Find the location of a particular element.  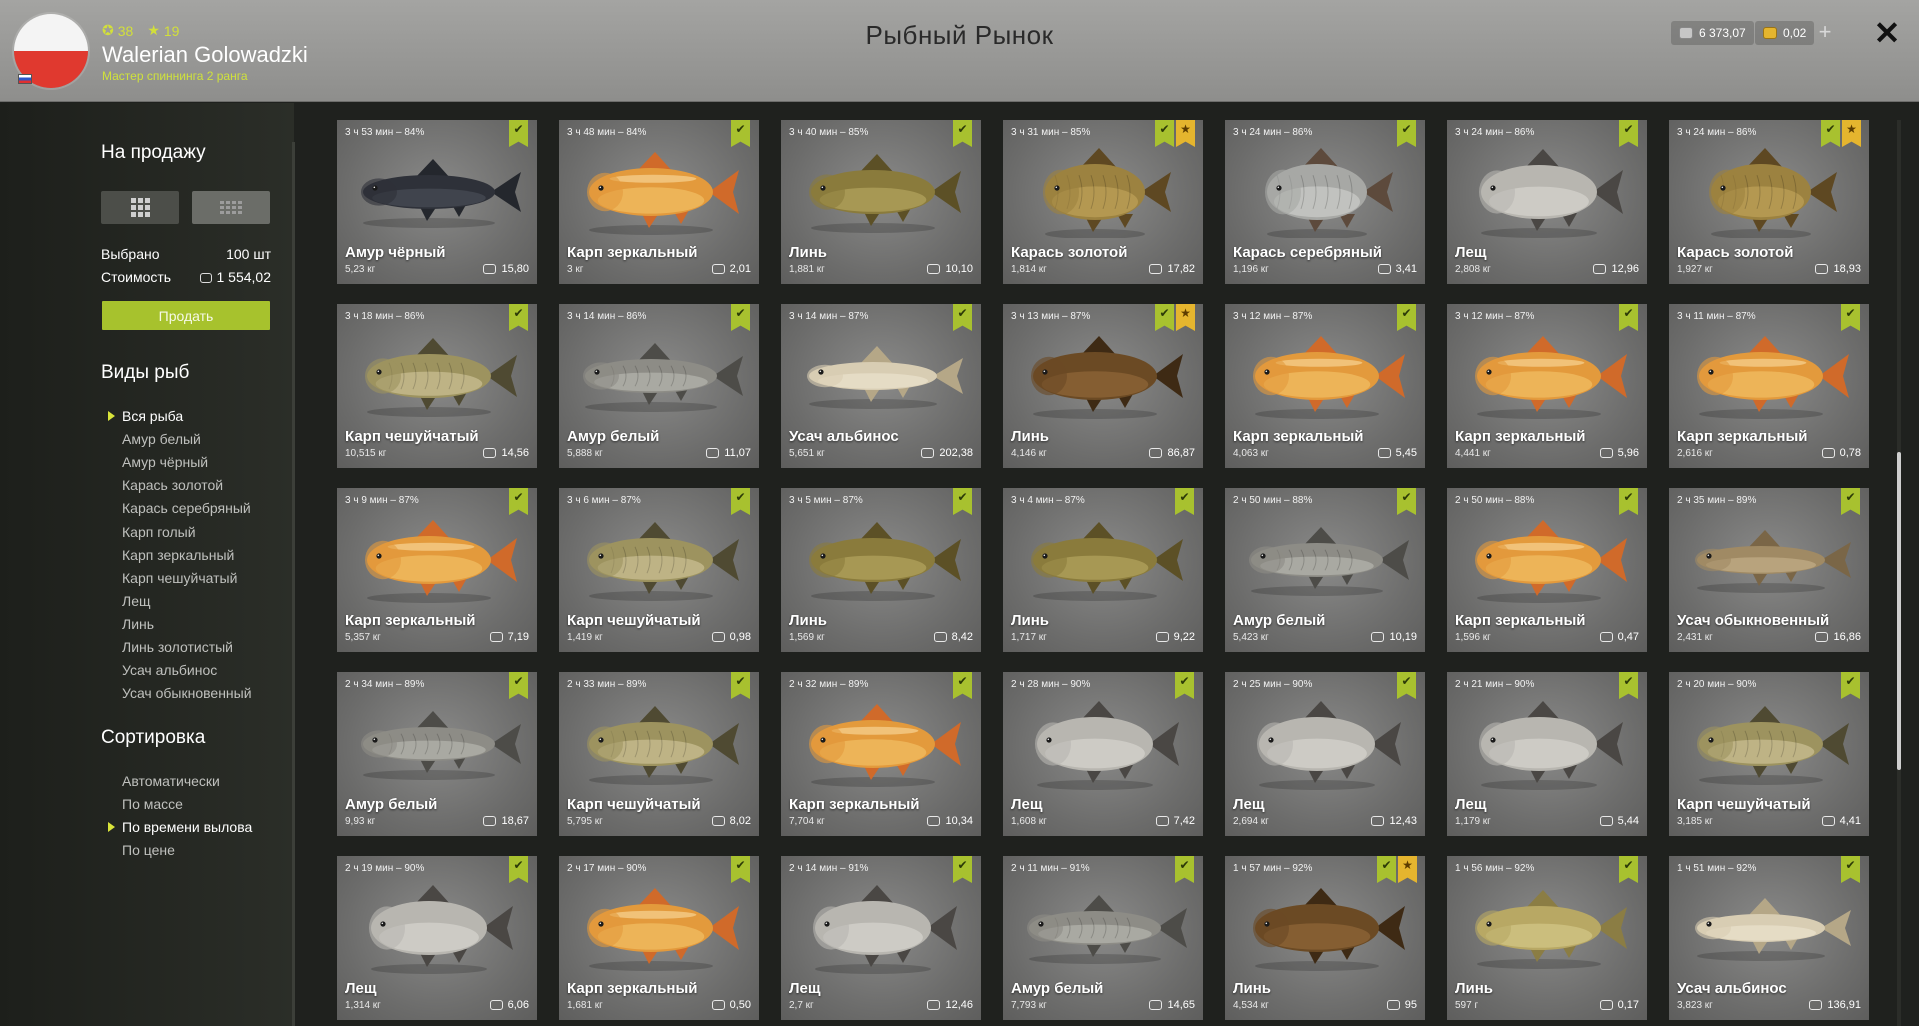

species-filter-item: Карп чешуйчатый is located at coordinates (179, 578).